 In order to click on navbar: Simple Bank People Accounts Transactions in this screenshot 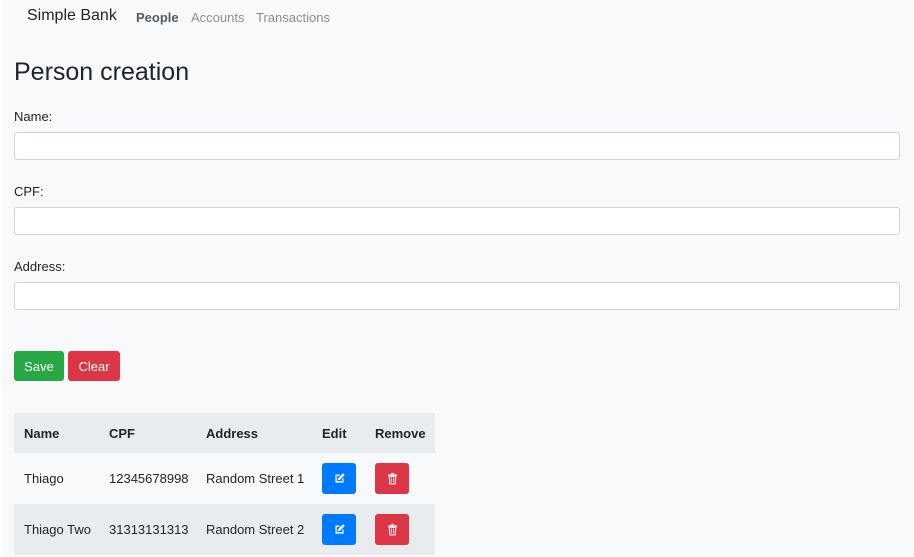, I will do `click(458, 18)`.